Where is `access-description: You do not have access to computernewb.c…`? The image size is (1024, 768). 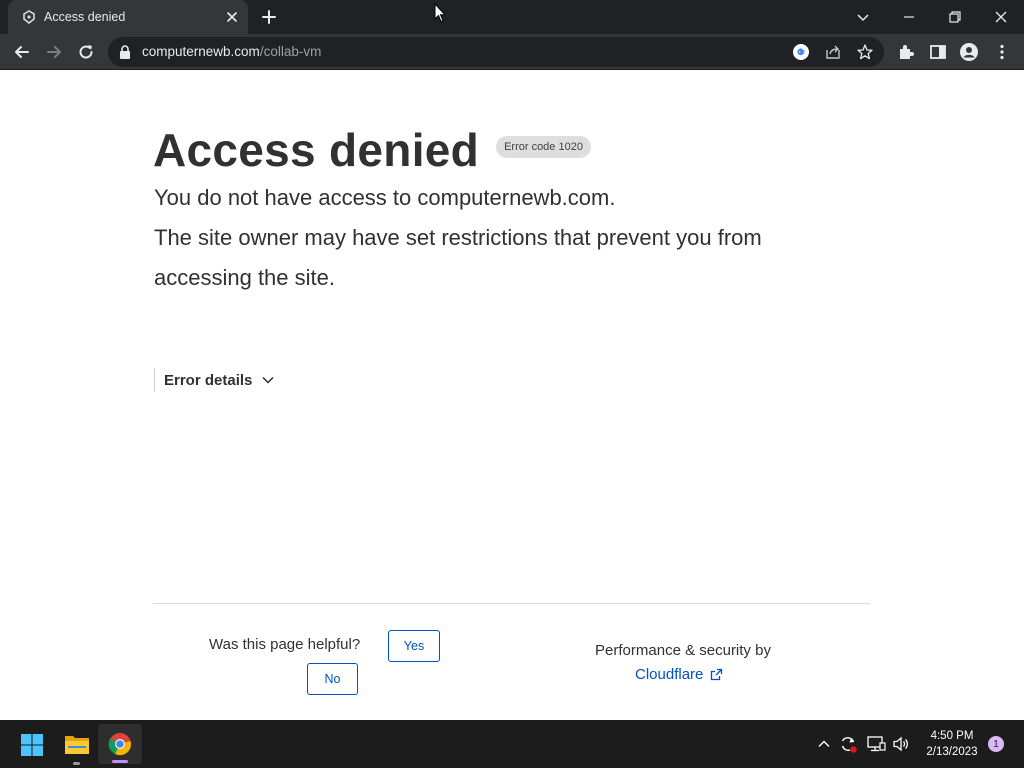
access-description: You do not have access to computernewb.c… is located at coordinates (385, 197).